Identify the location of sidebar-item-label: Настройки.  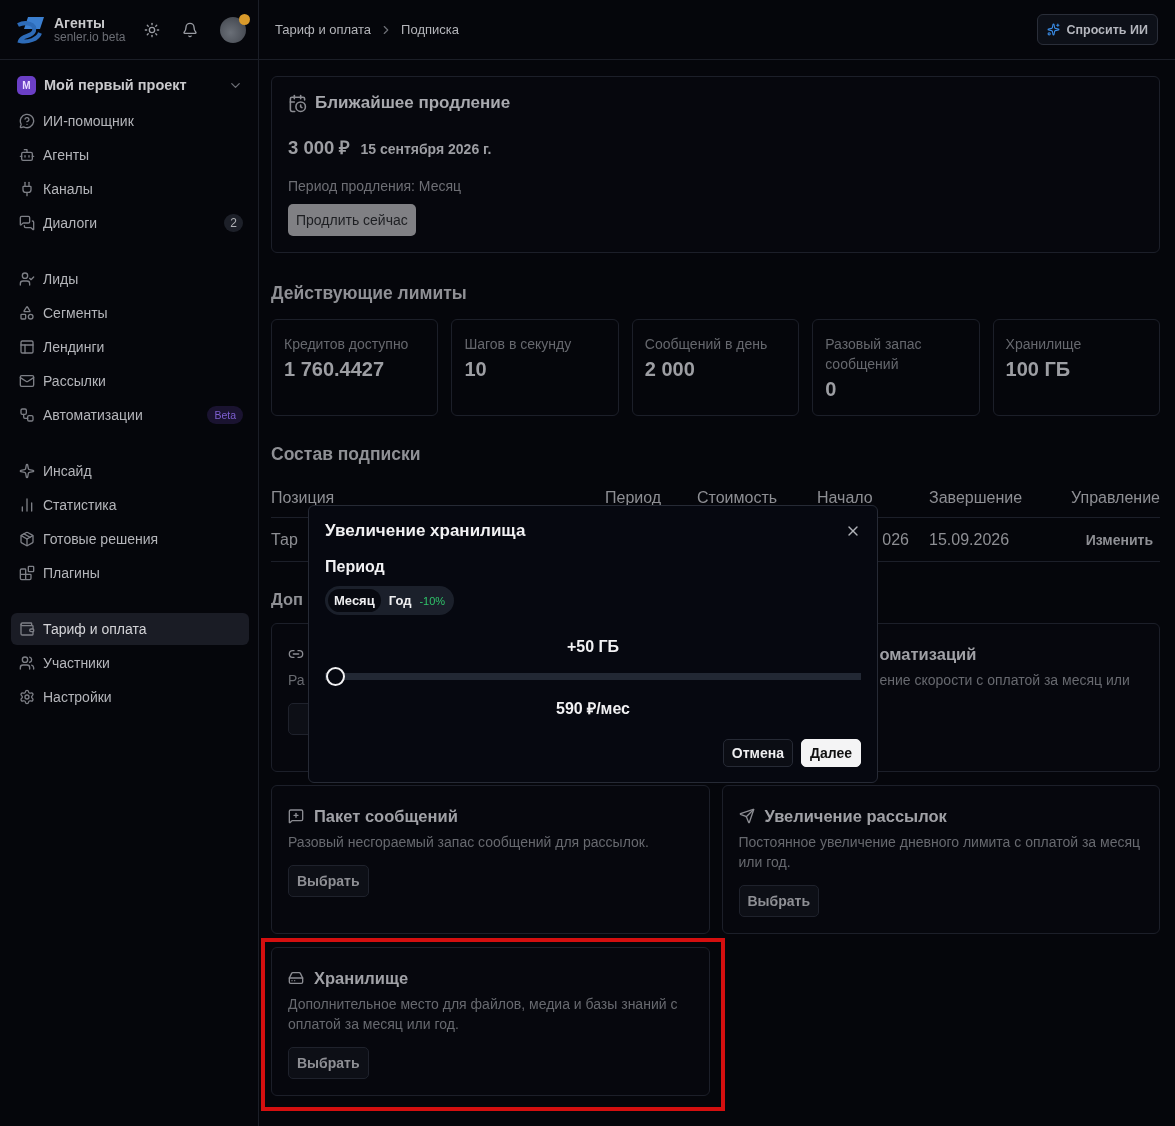
(78, 697).